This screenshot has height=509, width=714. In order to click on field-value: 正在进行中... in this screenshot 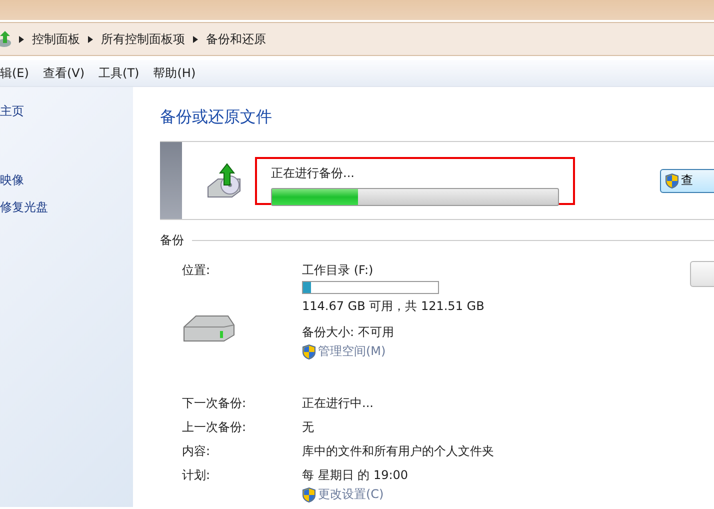, I will do `click(338, 403)`.